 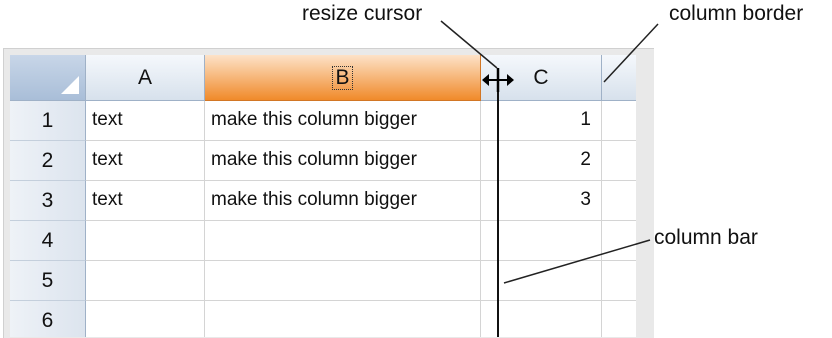 What do you see at coordinates (469, 44) in the screenshot?
I see `resize-cursor-leader` at bounding box center [469, 44].